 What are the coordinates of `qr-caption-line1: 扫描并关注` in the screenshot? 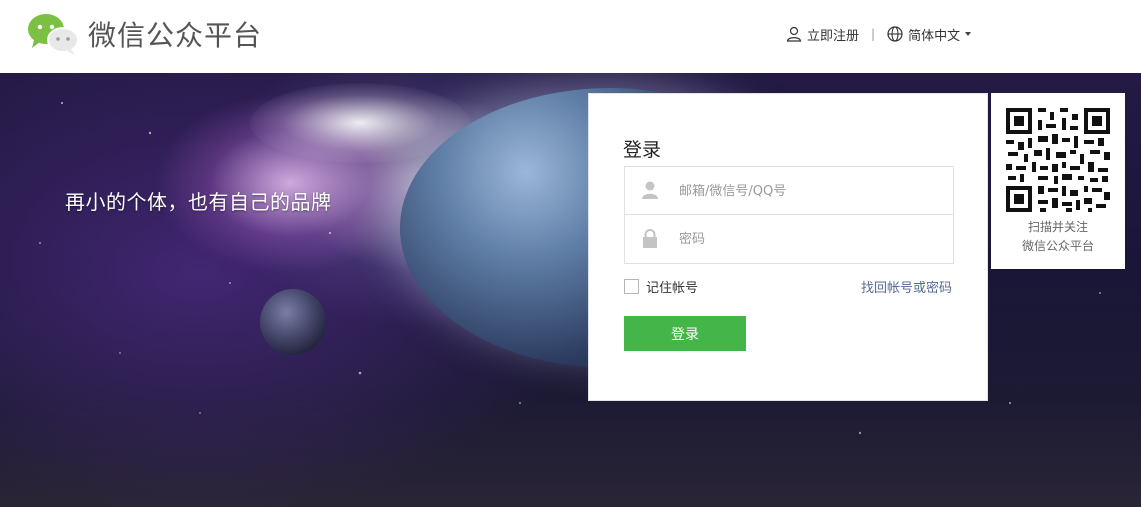 It's located at (1057, 227).